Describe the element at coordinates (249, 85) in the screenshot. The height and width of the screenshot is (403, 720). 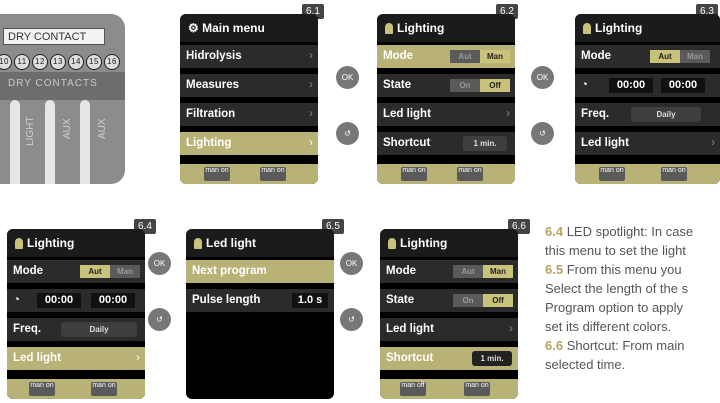
I see `menu-item-measures: Measures ›` at that location.